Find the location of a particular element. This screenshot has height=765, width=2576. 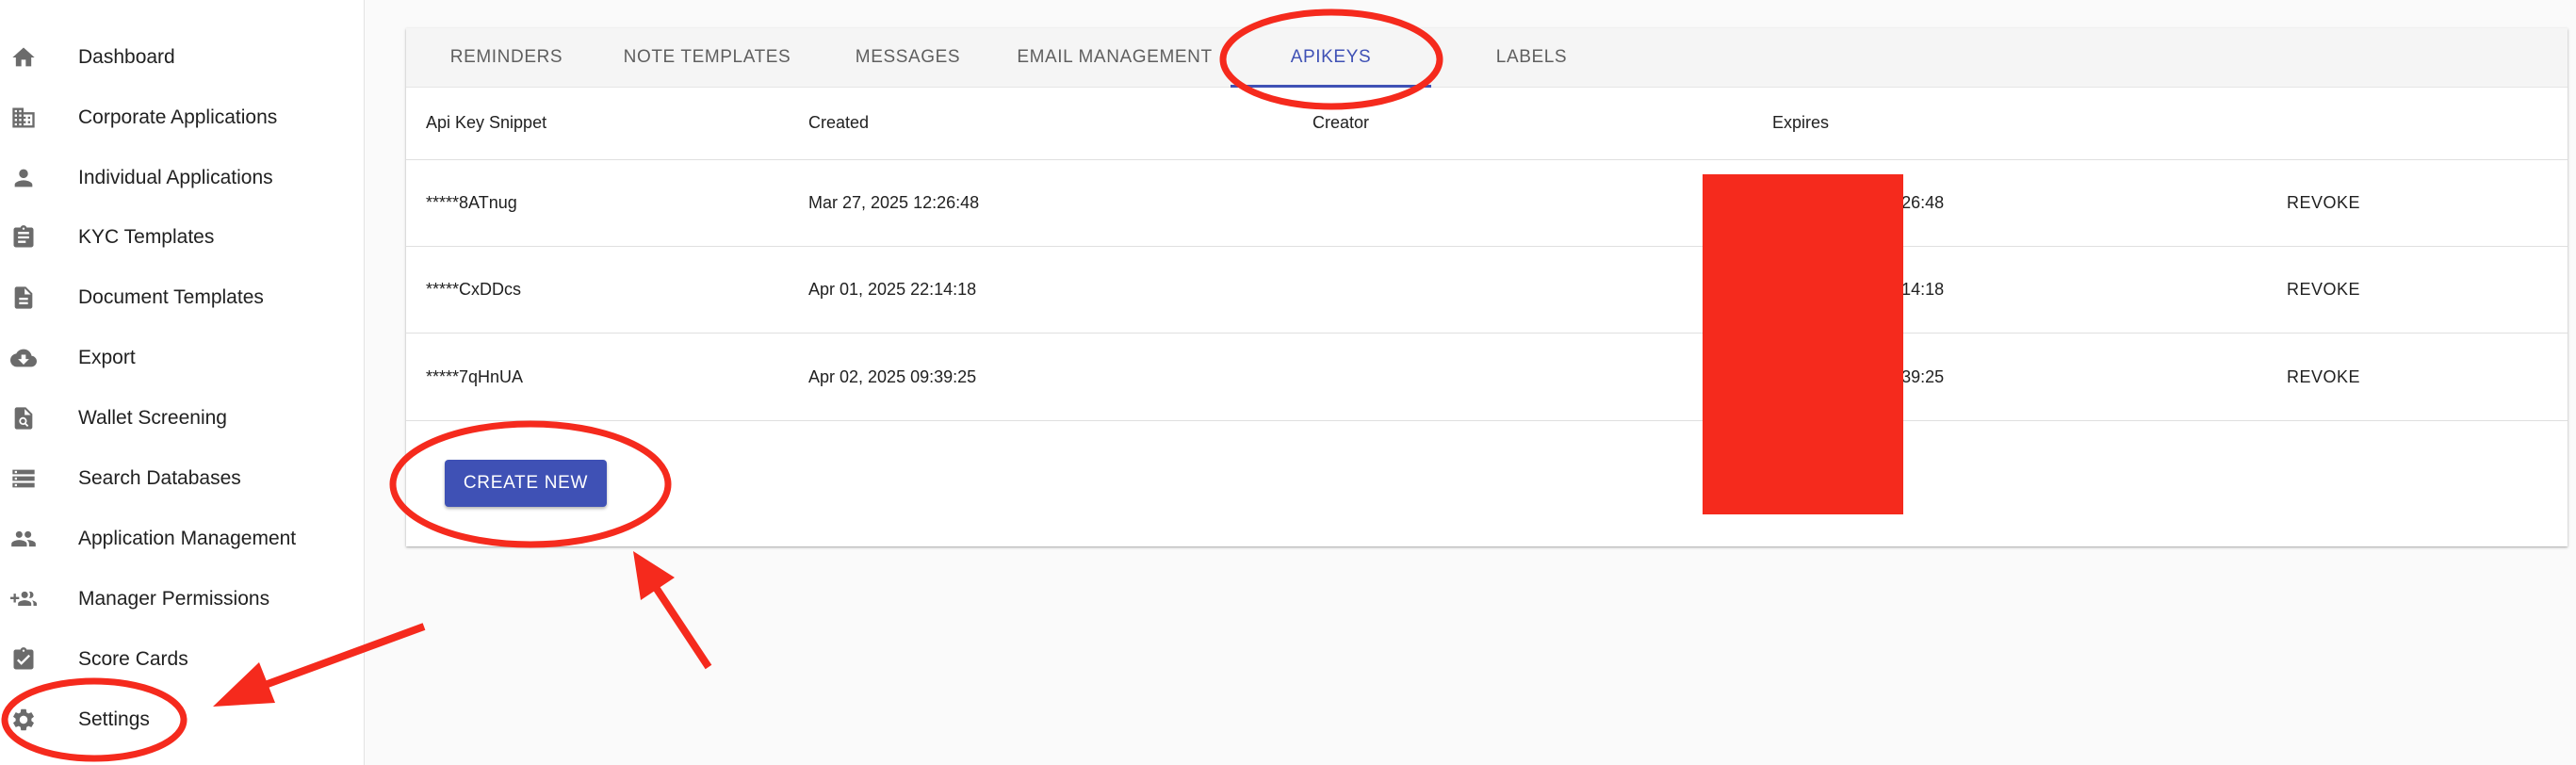

column-header-snippet: Api Key Snippet is located at coordinates (486, 123).